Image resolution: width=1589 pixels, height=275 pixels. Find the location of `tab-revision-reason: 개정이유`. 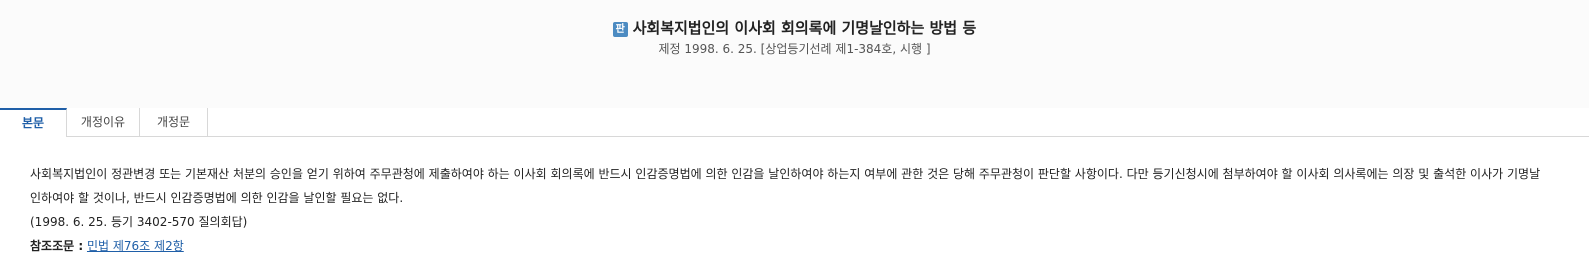

tab-revision-reason: 개정이유 is located at coordinates (103, 122).